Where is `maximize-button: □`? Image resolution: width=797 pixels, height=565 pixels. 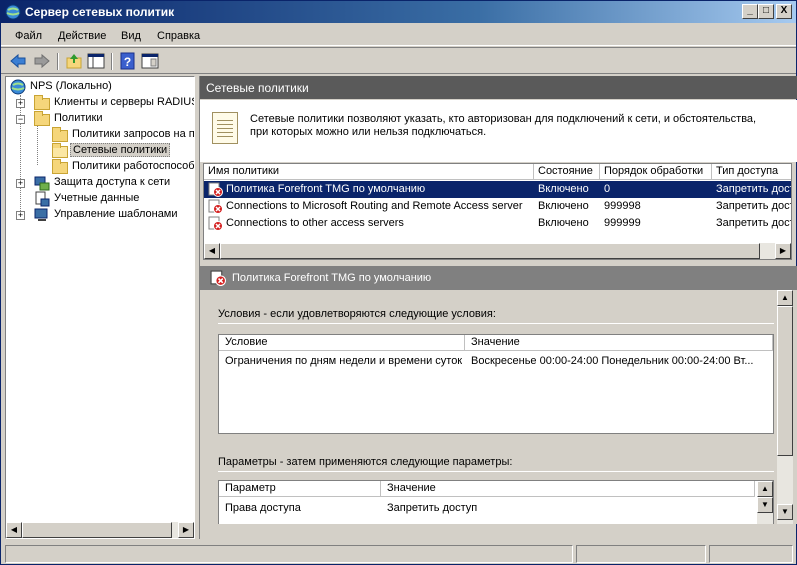
maximize-button: □ is located at coordinates (766, 11).